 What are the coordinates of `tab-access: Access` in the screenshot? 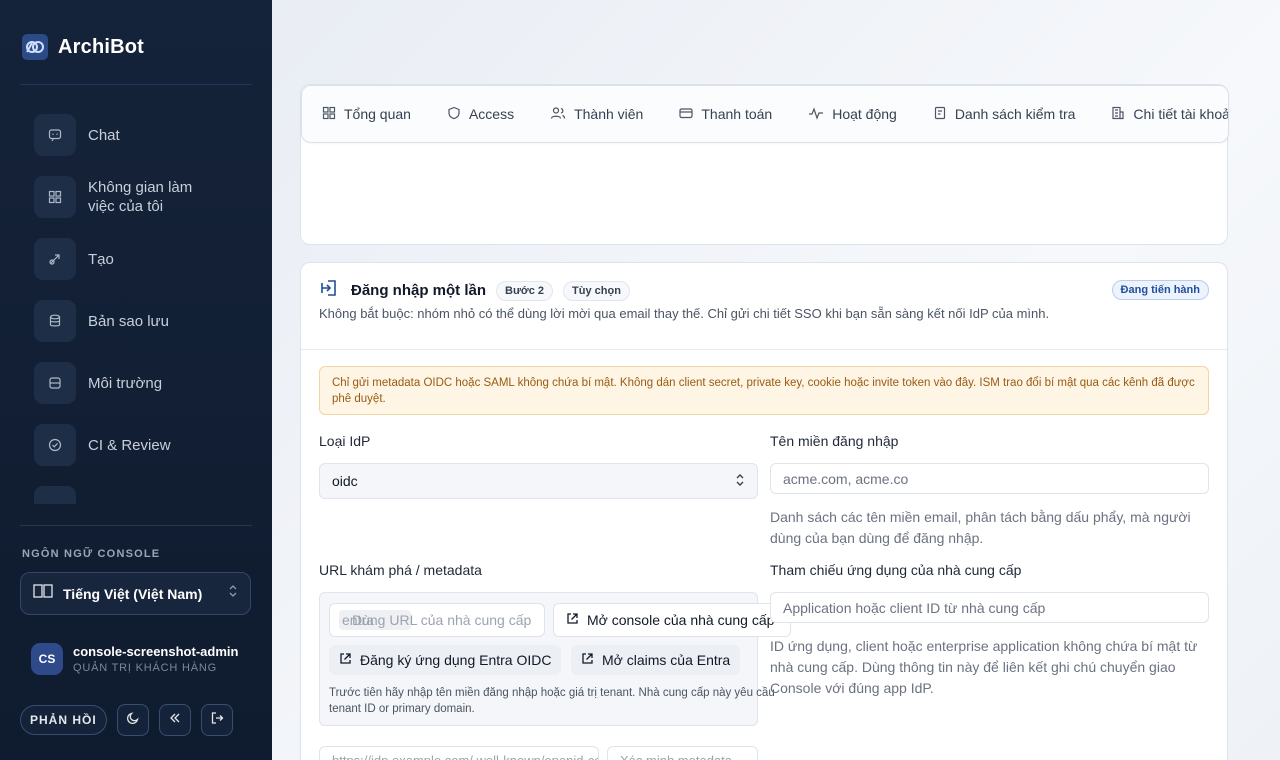 It's located at (498, 114).